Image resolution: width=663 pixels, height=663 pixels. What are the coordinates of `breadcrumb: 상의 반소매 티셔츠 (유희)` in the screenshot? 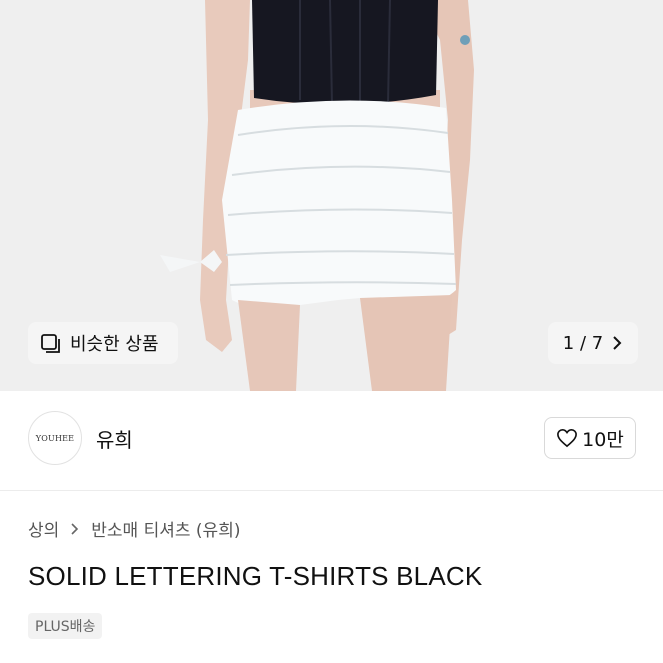 It's located at (134, 528).